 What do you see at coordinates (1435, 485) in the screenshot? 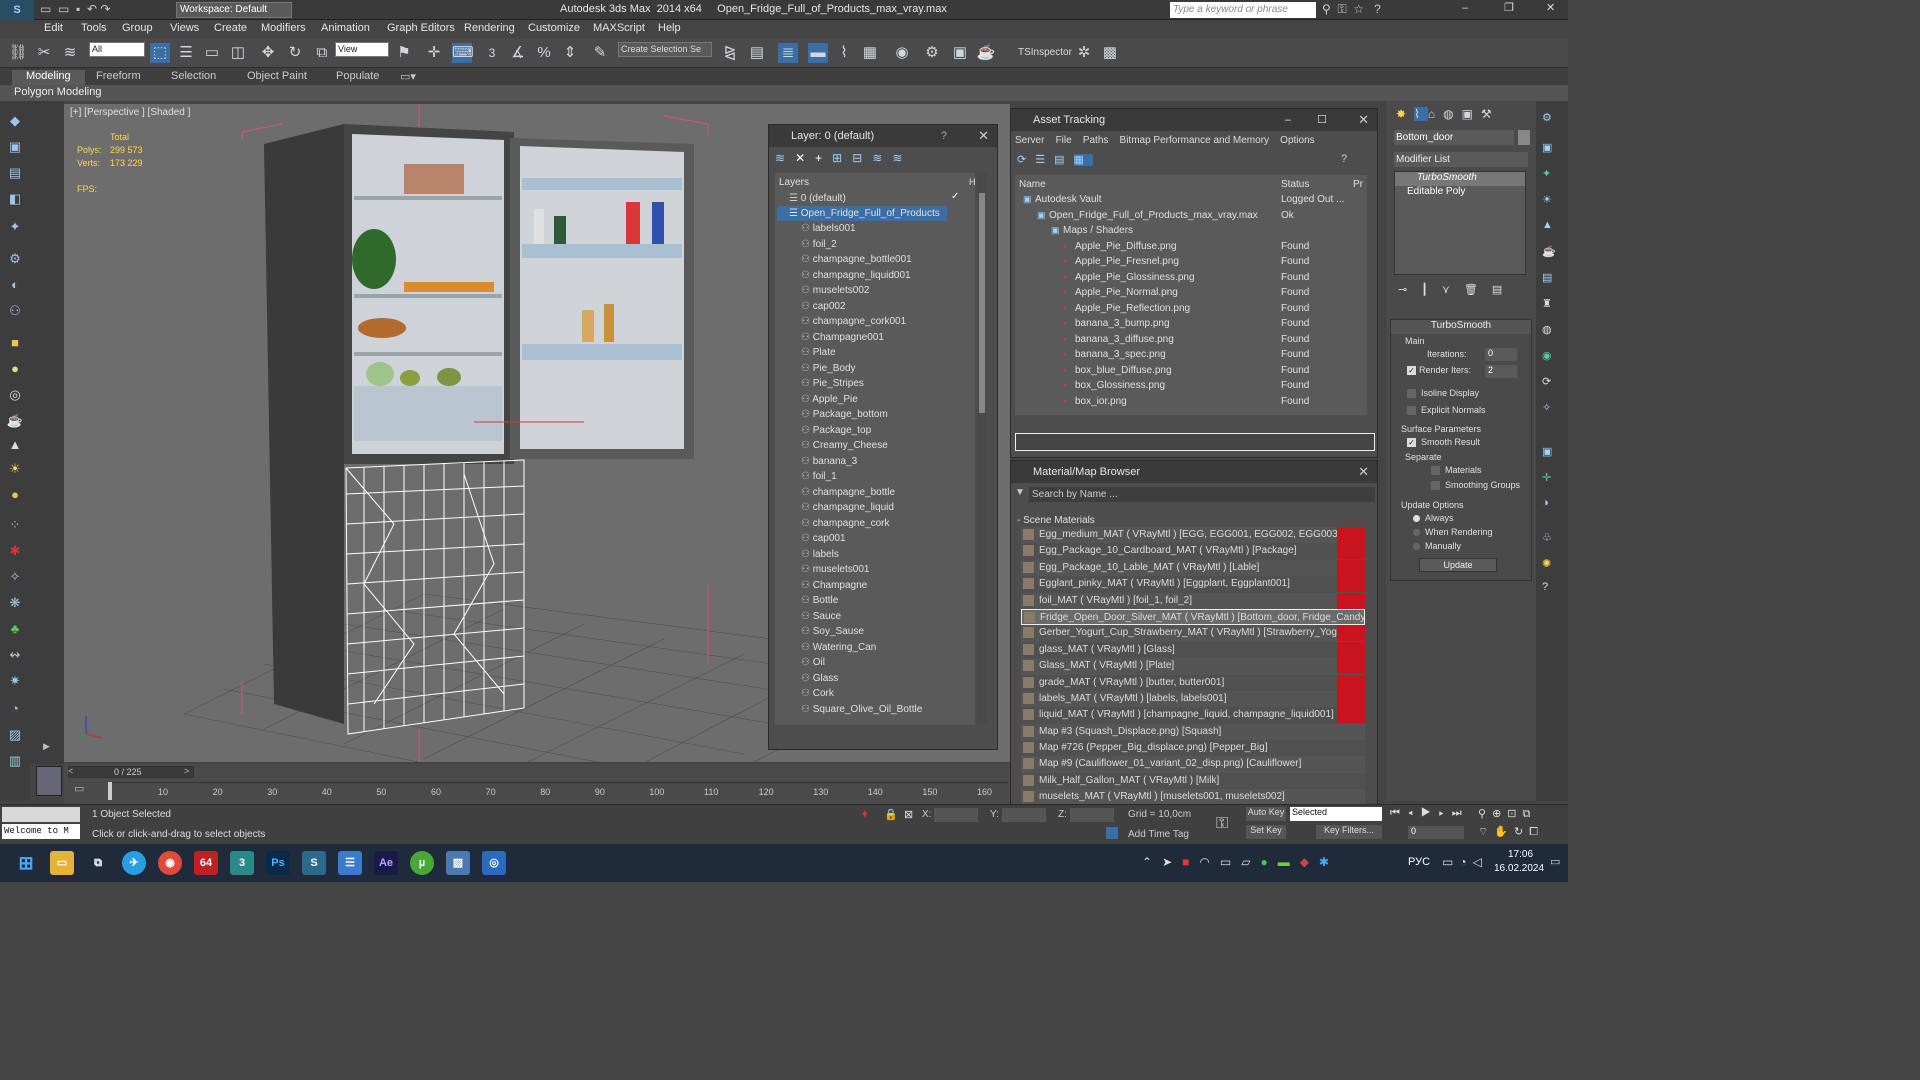
I see `smoothing-groups-checkbox` at bounding box center [1435, 485].